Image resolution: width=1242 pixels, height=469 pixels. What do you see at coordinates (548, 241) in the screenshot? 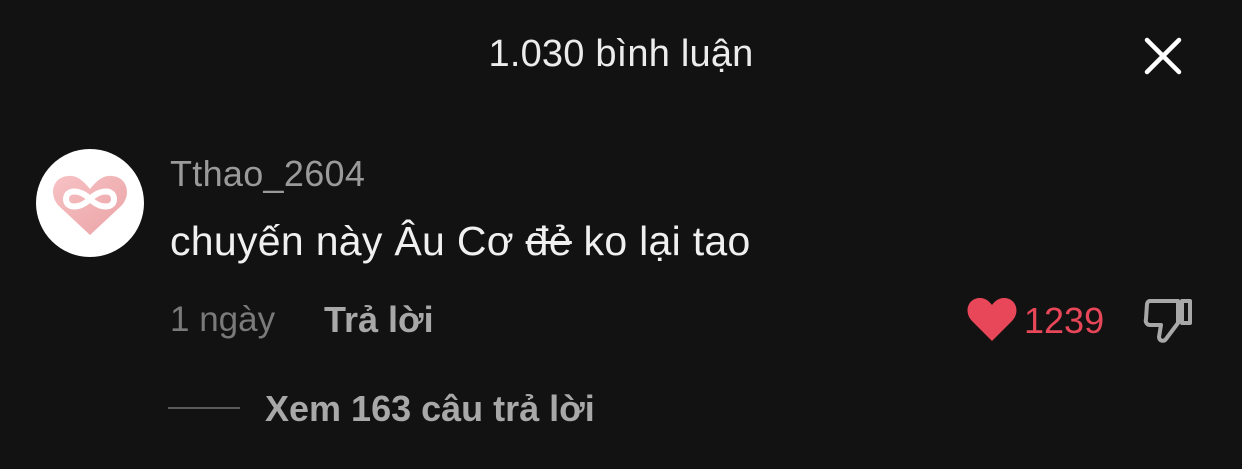
I see `comment-text-struck: đẻ` at bounding box center [548, 241].